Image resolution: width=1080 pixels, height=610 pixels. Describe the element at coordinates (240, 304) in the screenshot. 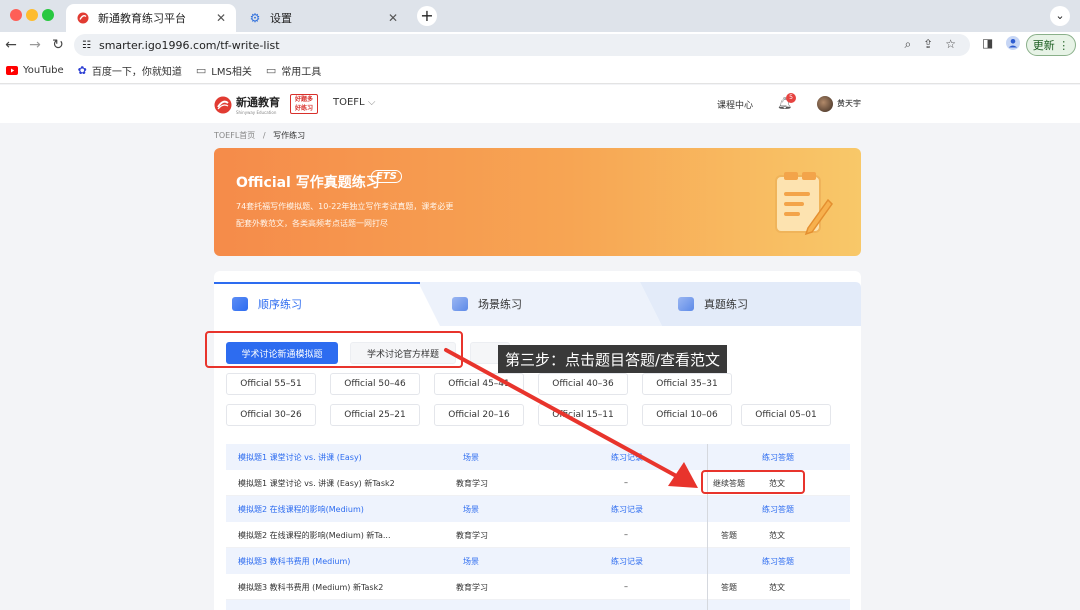

I see `list-play-icon` at that location.